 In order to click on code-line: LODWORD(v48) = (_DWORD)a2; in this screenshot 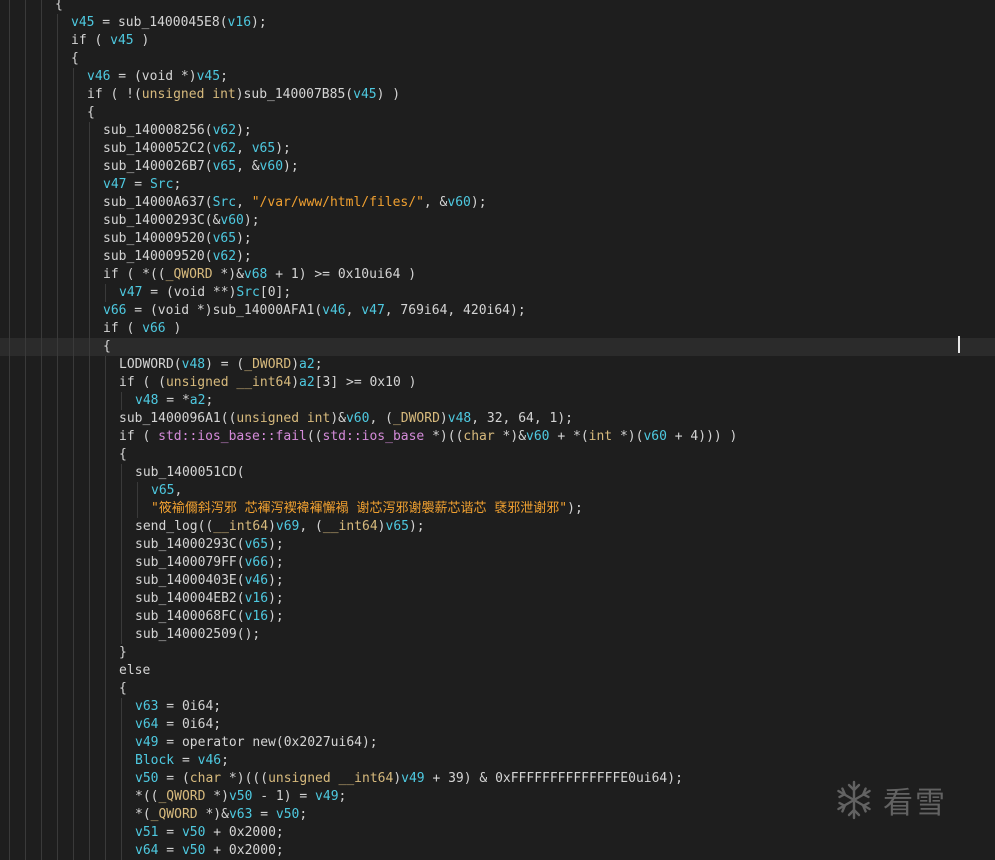, I will do `click(497, 365)`.